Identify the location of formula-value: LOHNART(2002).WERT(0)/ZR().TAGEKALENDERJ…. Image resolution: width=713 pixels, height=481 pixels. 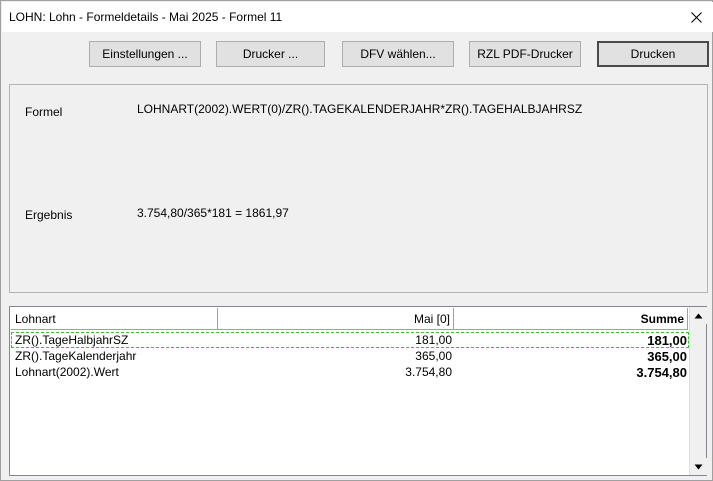
(360, 109).